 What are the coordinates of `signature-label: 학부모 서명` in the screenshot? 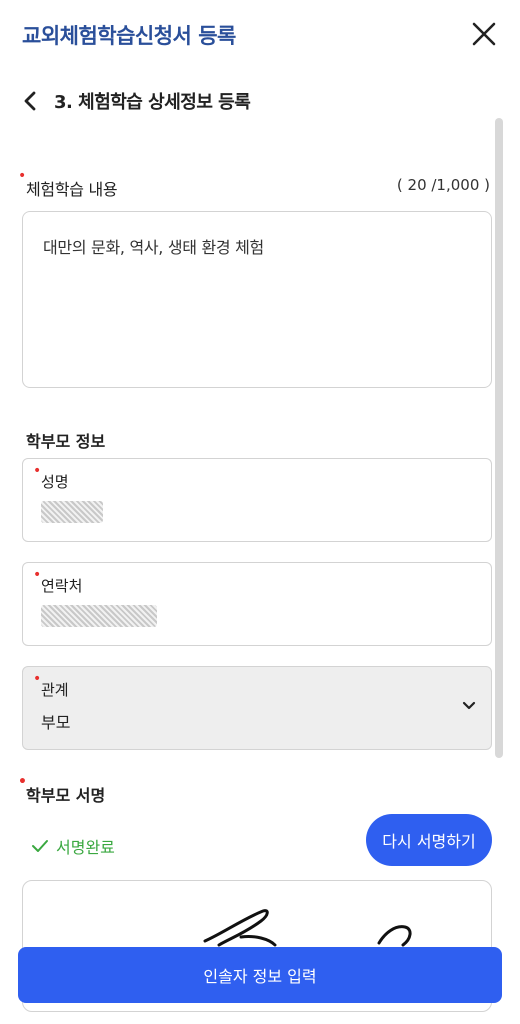 It's located at (62, 790).